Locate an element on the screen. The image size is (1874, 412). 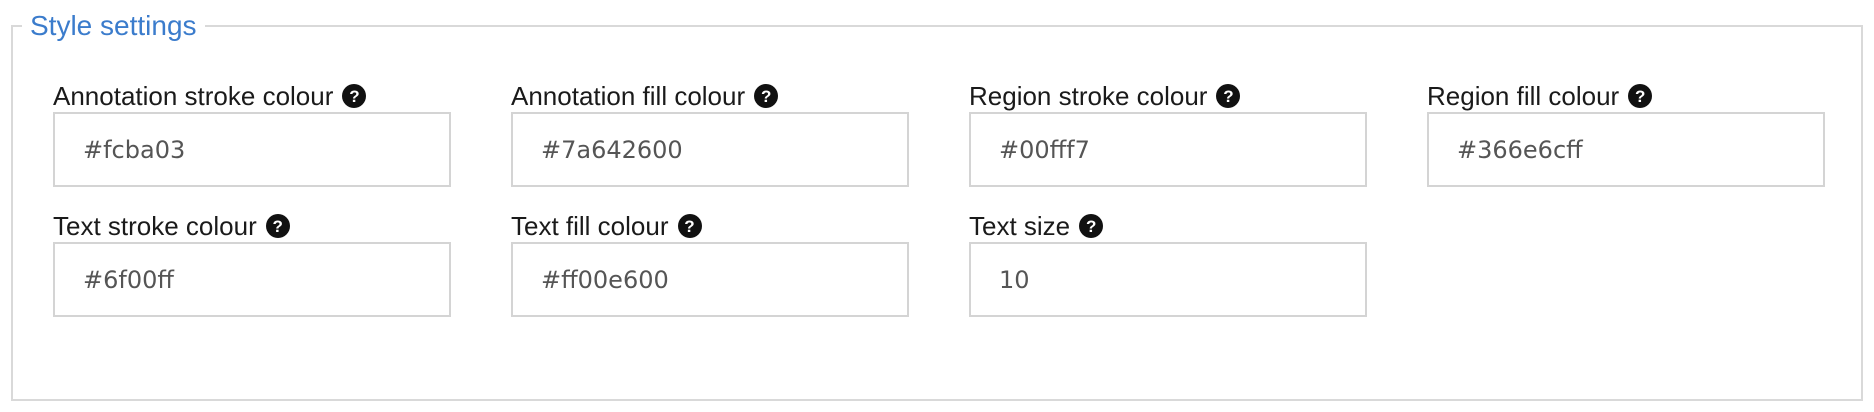
region-fill-colour-field: Region fill colour ? is located at coordinates (1626, 132).